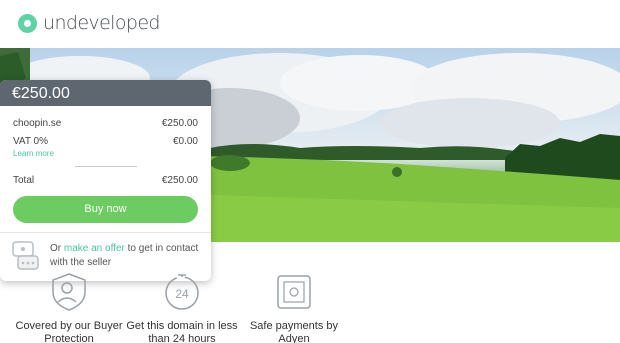  I want to click on card-divider, so click(105, 232).